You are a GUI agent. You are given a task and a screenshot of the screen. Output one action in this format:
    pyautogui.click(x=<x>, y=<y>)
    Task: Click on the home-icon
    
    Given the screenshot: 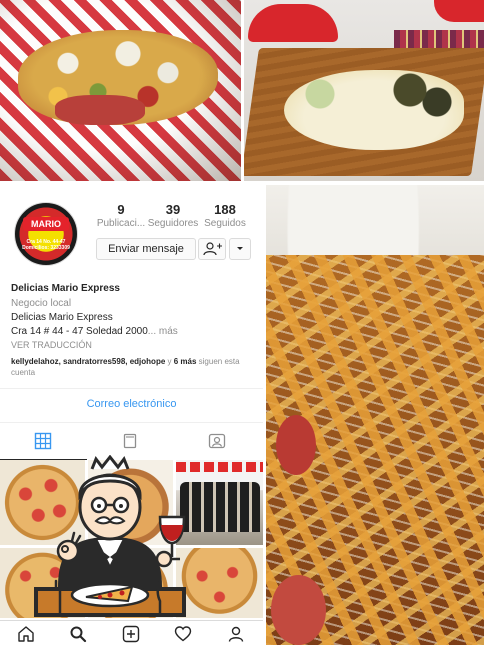 What is the action you would take?
    pyautogui.click(x=26, y=634)
    